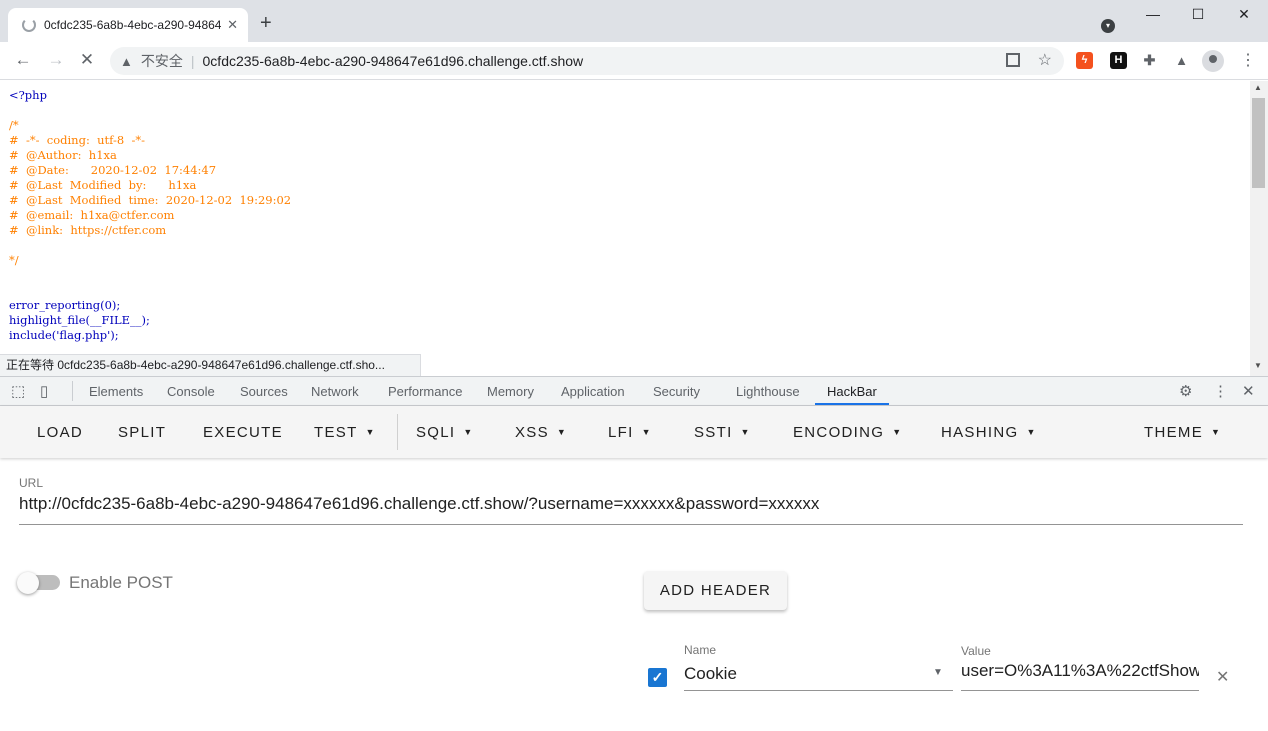  I want to click on code-line: # @Date: 2020-12-02 17:44:47, so click(113, 170).